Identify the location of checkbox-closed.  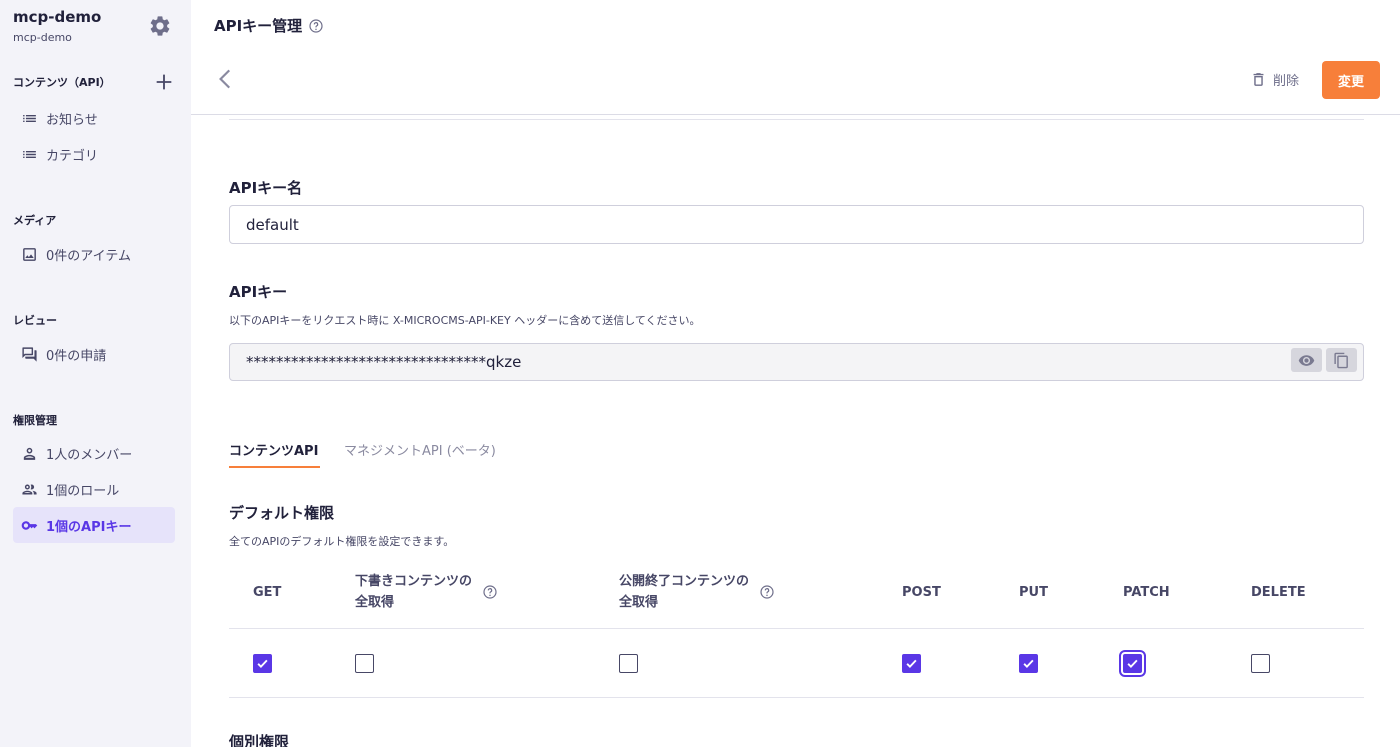
(628, 663).